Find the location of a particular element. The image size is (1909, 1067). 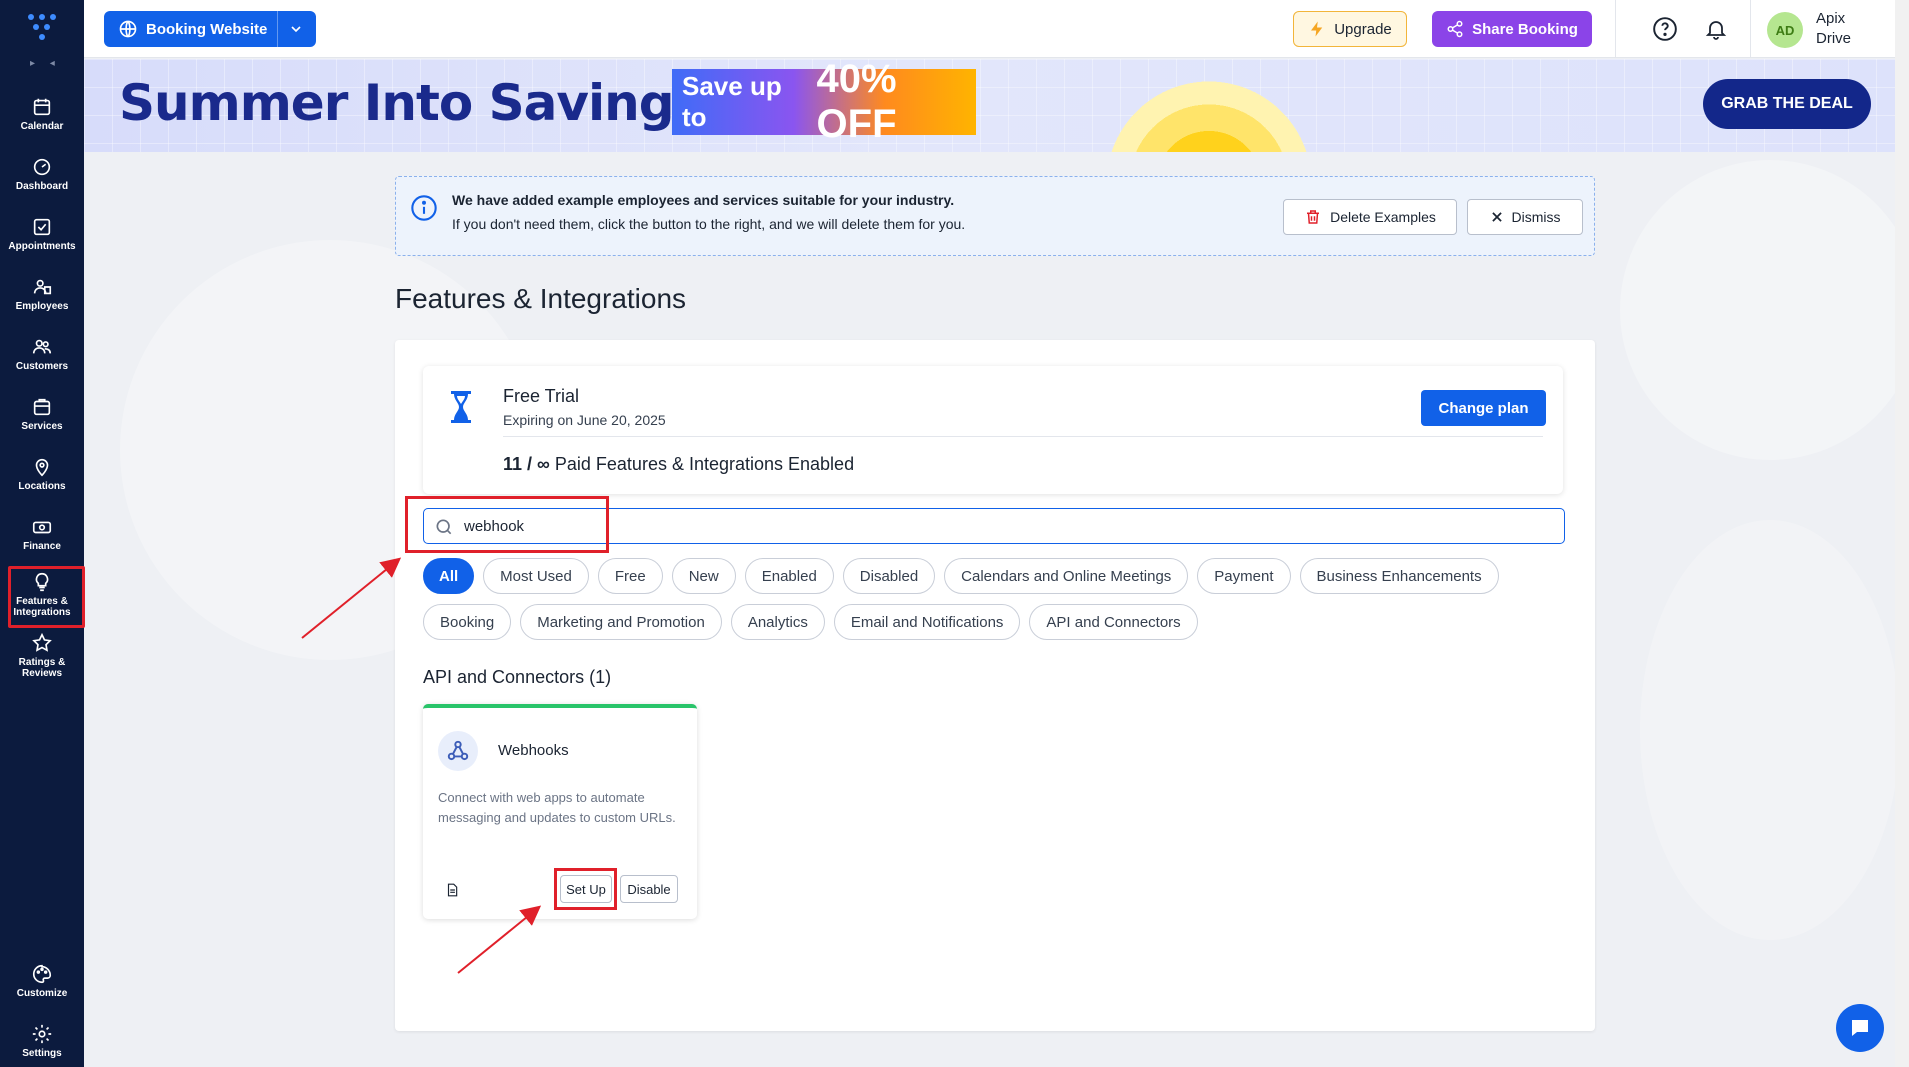

sidebar-item-finance: Finance is located at coordinates (42, 544).